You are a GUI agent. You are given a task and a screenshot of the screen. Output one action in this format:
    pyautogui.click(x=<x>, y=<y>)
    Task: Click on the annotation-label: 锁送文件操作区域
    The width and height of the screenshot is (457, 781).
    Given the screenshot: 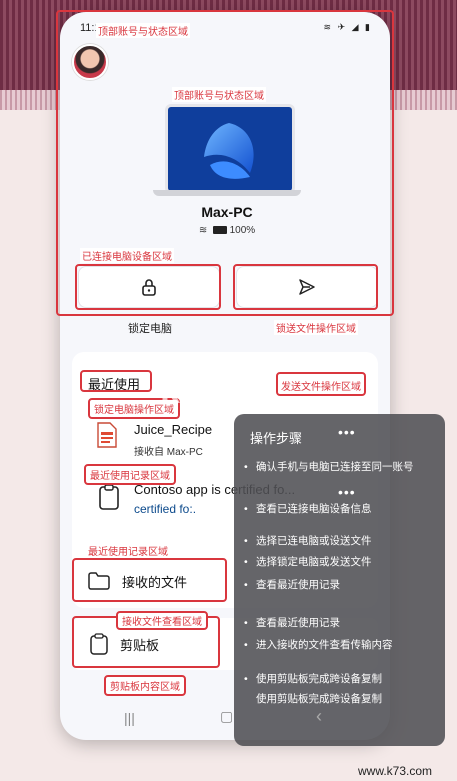 What is the action you would take?
    pyautogui.click(x=316, y=327)
    